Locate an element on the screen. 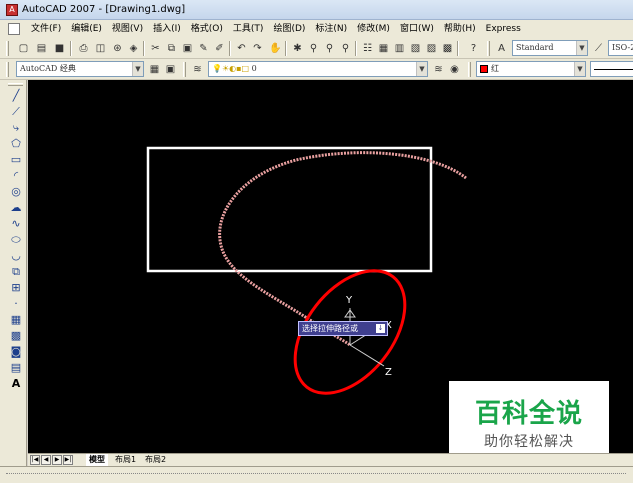 The height and width of the screenshot is (483, 633). zoom-realtime-icon: ⚲ is located at coordinates (313, 48).